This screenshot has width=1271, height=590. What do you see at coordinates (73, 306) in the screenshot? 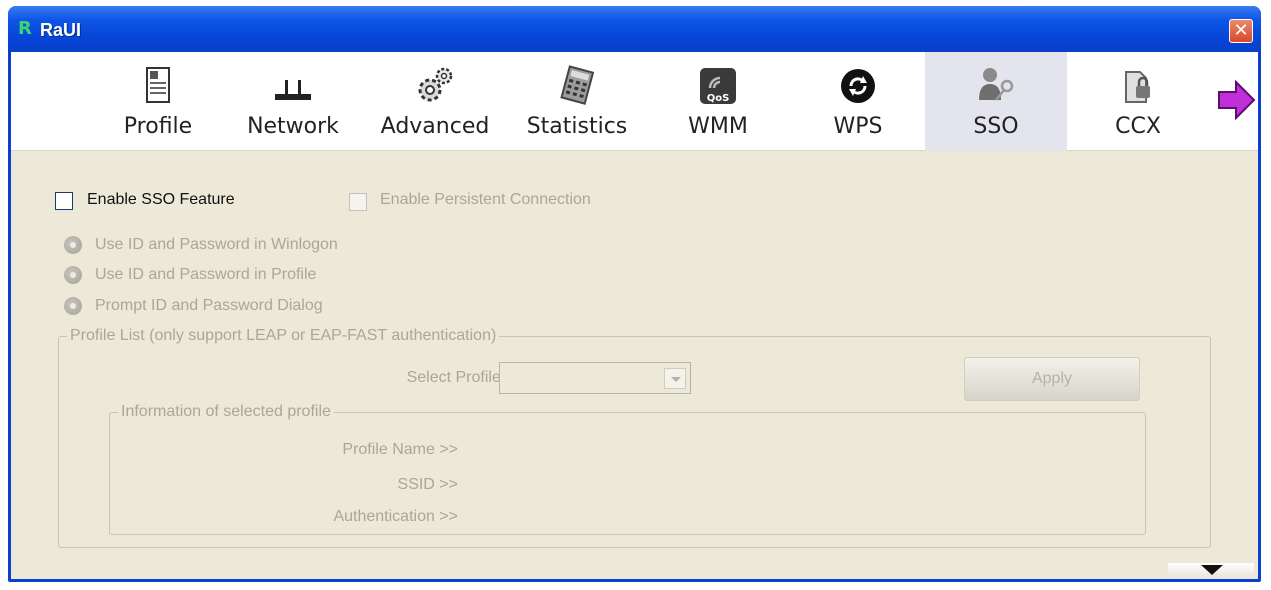
I see `radio-prompt-dialog` at bounding box center [73, 306].